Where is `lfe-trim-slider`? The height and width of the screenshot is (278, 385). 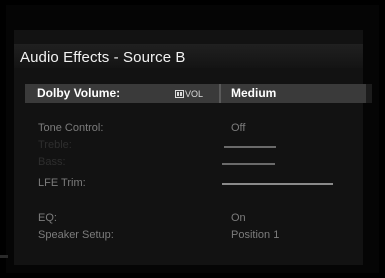
lfe-trim-slider is located at coordinates (277, 184).